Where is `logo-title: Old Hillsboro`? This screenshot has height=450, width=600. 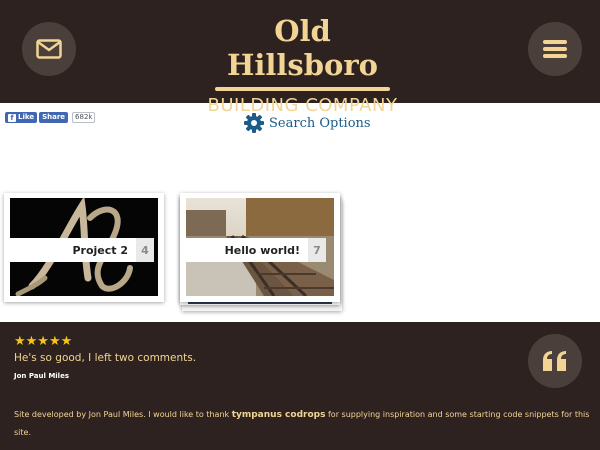
logo-title: Old Hillsboro is located at coordinates (302, 48).